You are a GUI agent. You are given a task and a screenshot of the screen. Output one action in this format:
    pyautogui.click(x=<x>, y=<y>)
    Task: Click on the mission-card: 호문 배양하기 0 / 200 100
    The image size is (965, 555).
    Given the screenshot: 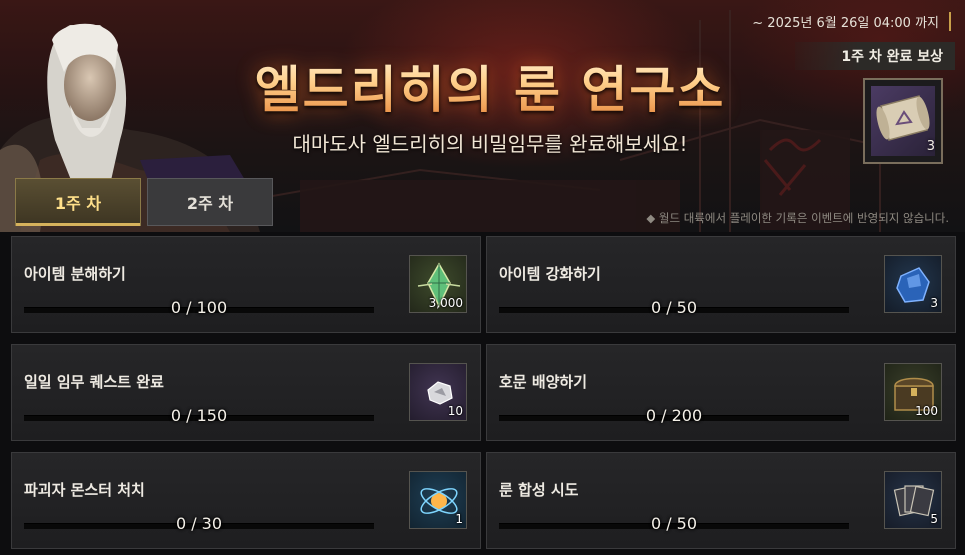 What is the action you would take?
    pyautogui.click(x=721, y=392)
    